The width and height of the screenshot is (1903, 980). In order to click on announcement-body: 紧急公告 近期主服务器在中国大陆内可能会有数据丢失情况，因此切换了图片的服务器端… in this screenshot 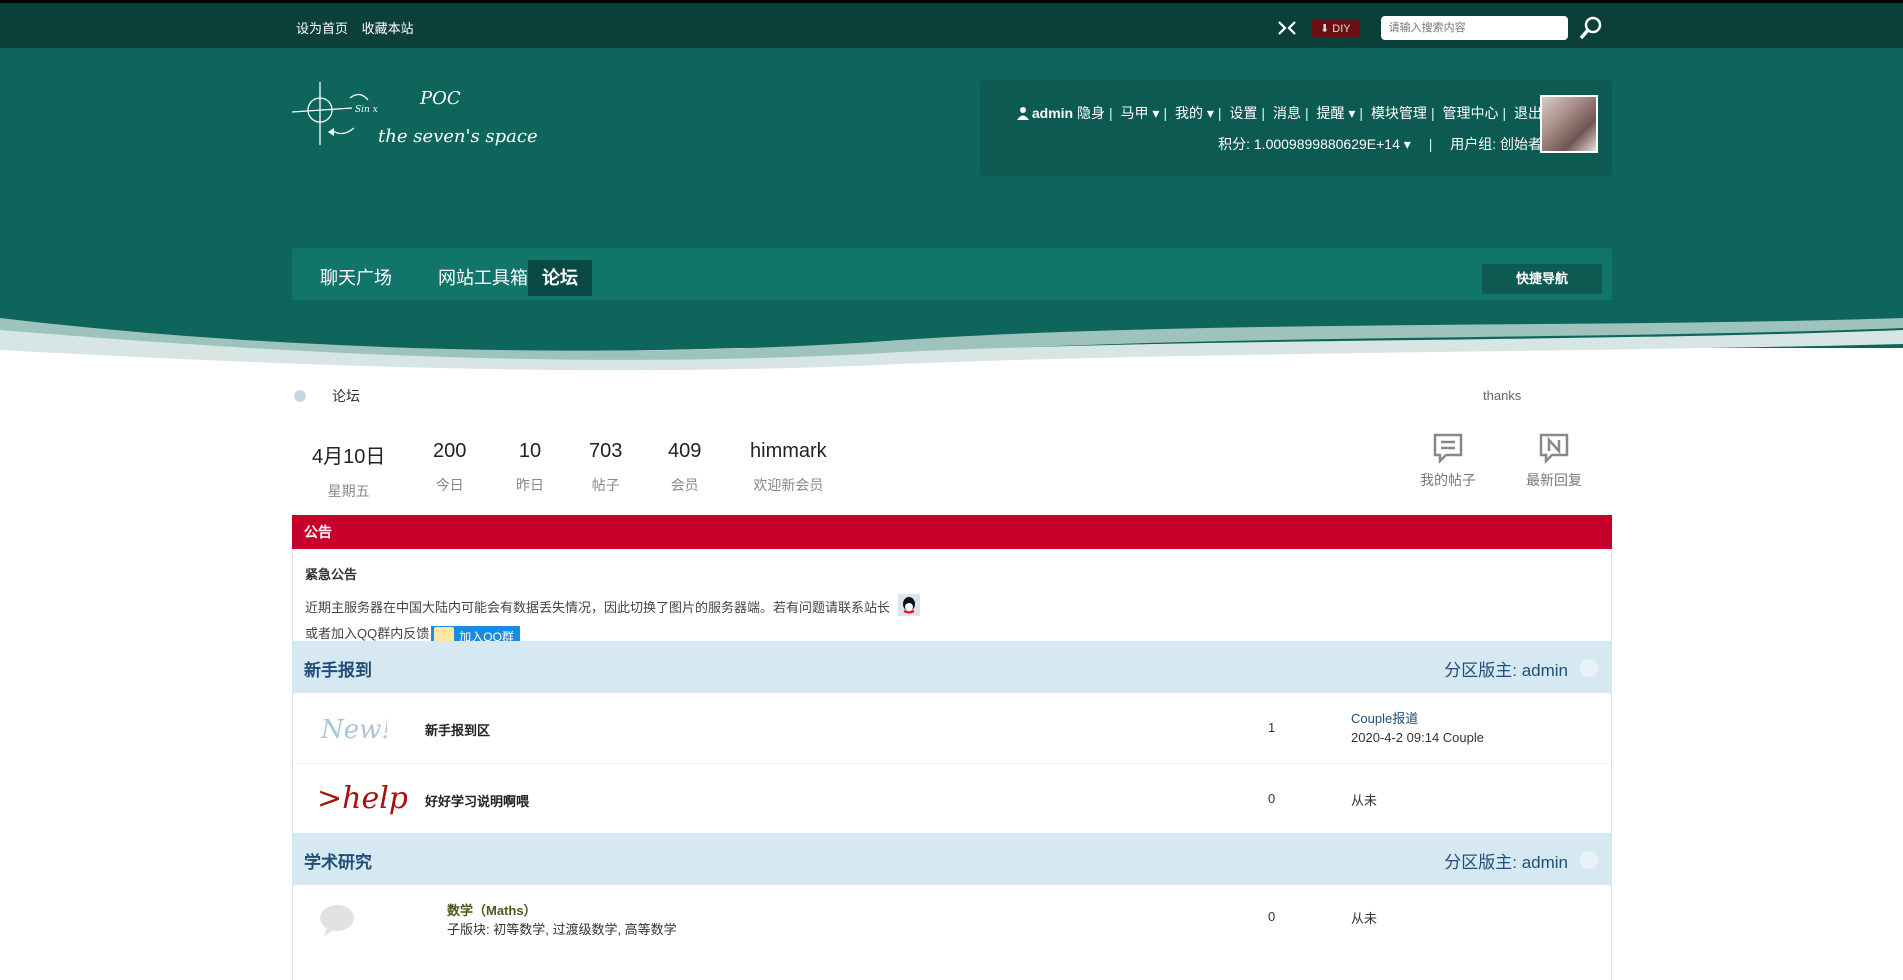, I will do `click(952, 598)`.